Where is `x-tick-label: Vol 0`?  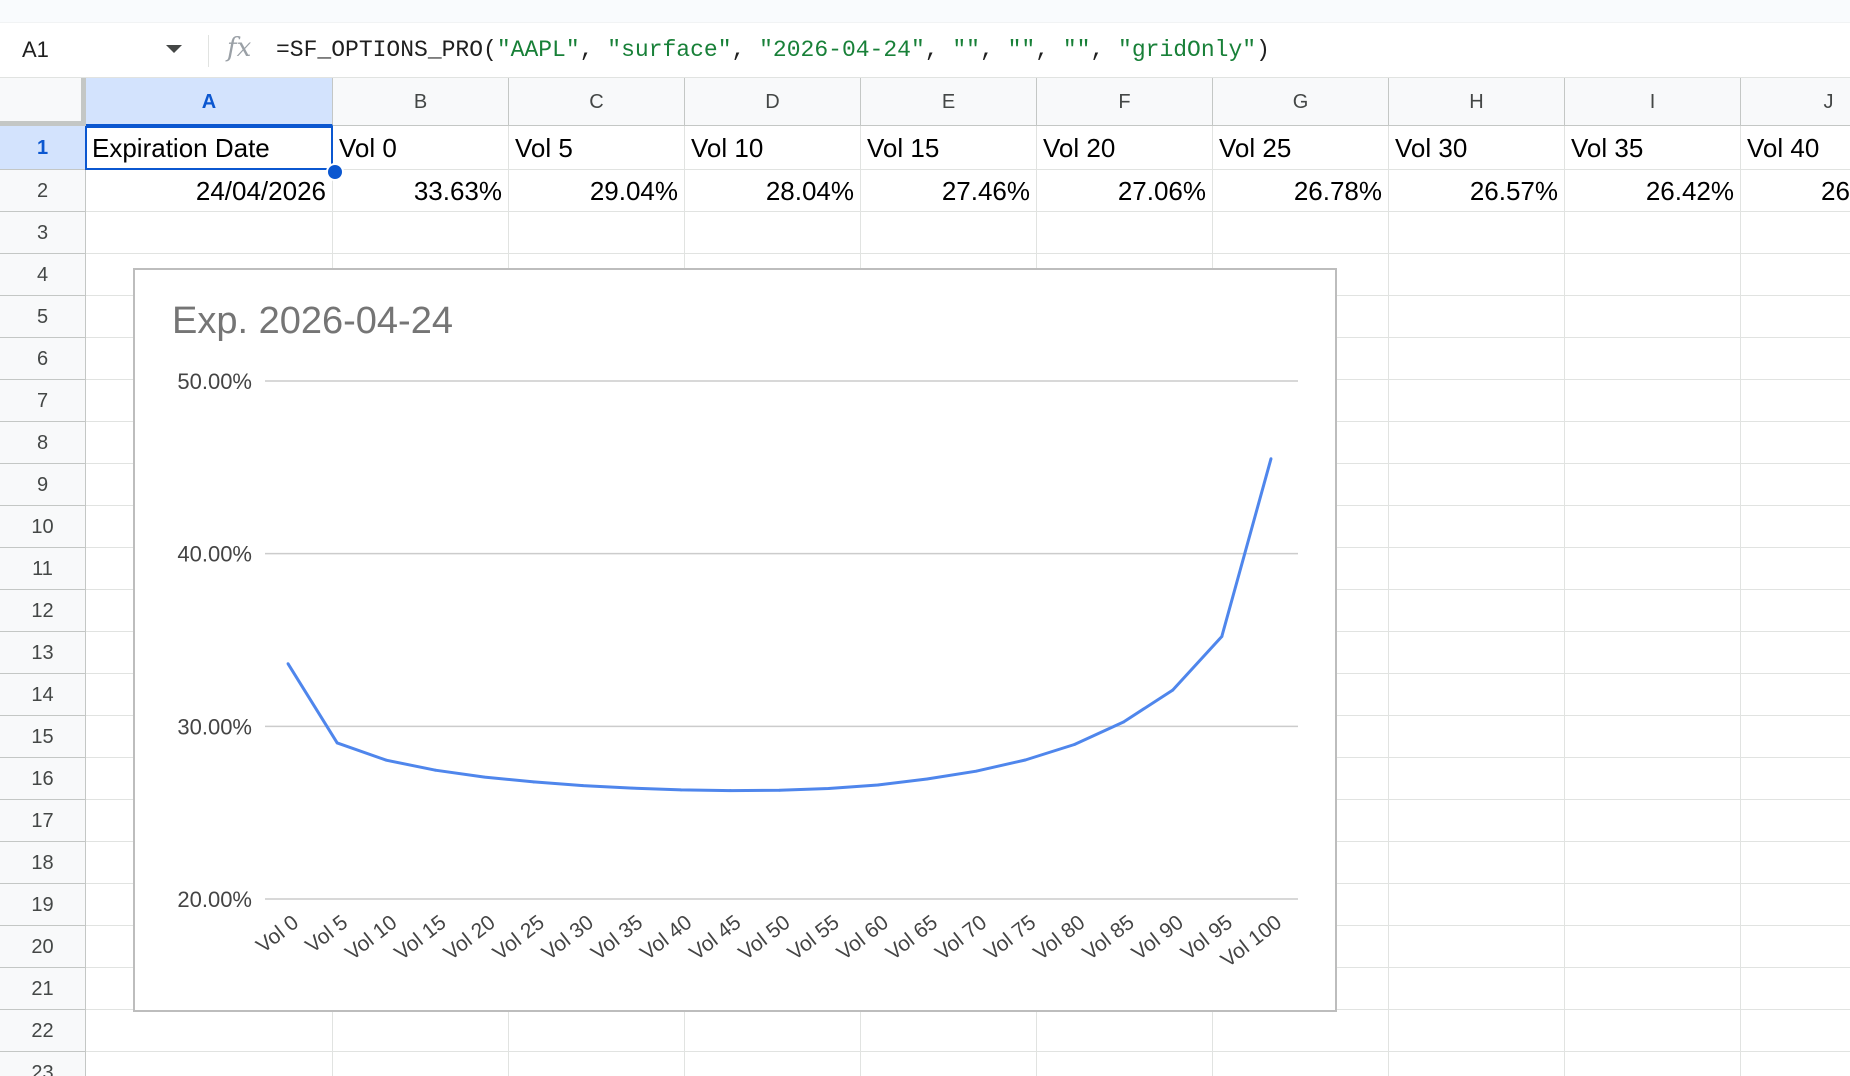
x-tick-label: Vol 0 is located at coordinates (277, 934).